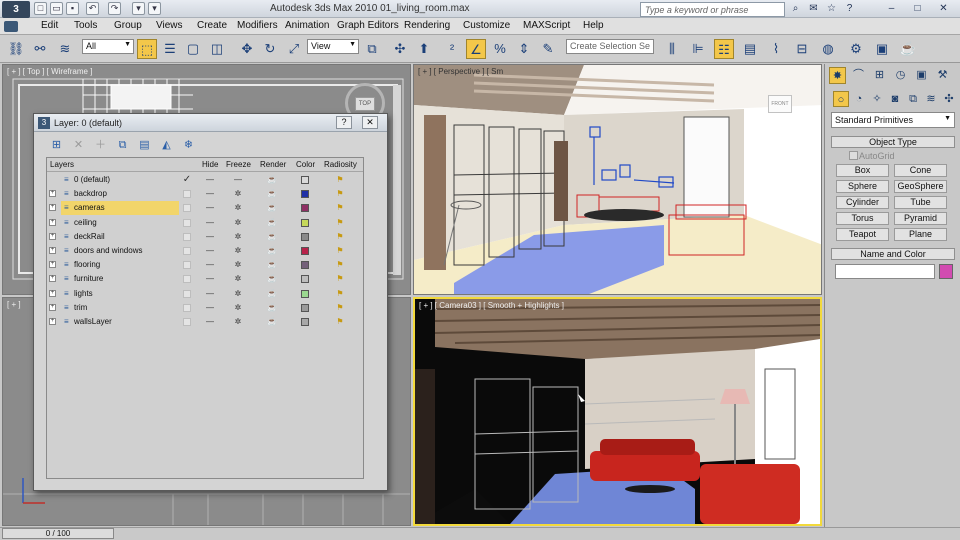 The width and height of the screenshot is (960, 540). Describe the element at coordinates (891, 9) in the screenshot. I see `minimize-icon: –` at that location.